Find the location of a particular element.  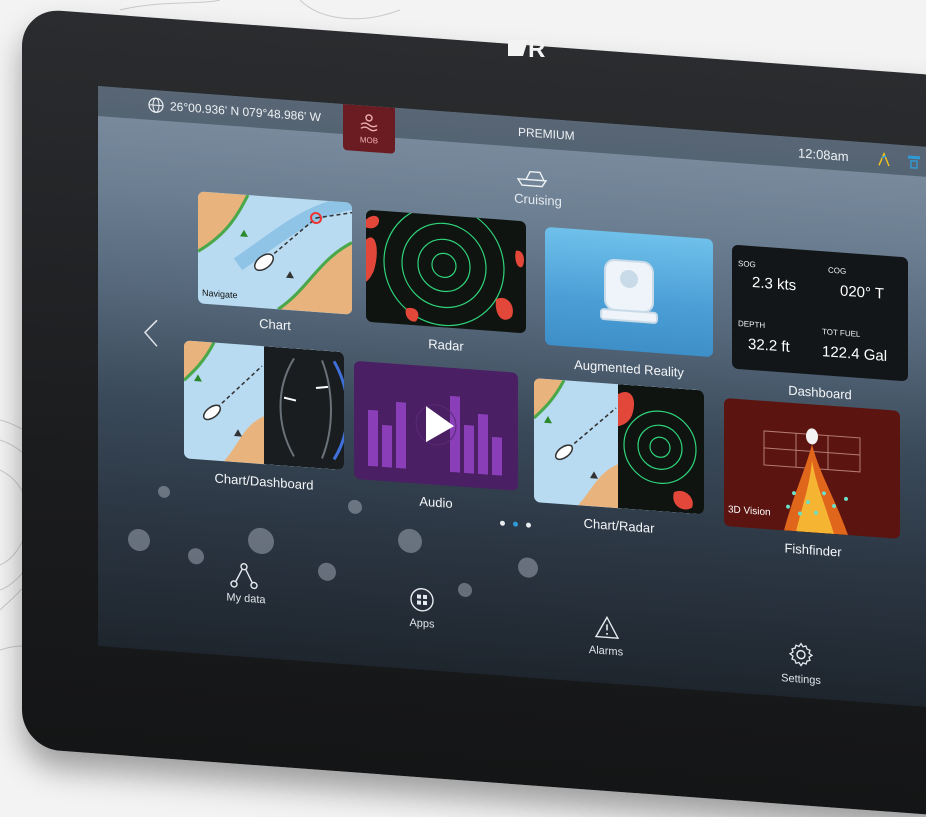

nav-label-my-data: My data is located at coordinates (246, 599).